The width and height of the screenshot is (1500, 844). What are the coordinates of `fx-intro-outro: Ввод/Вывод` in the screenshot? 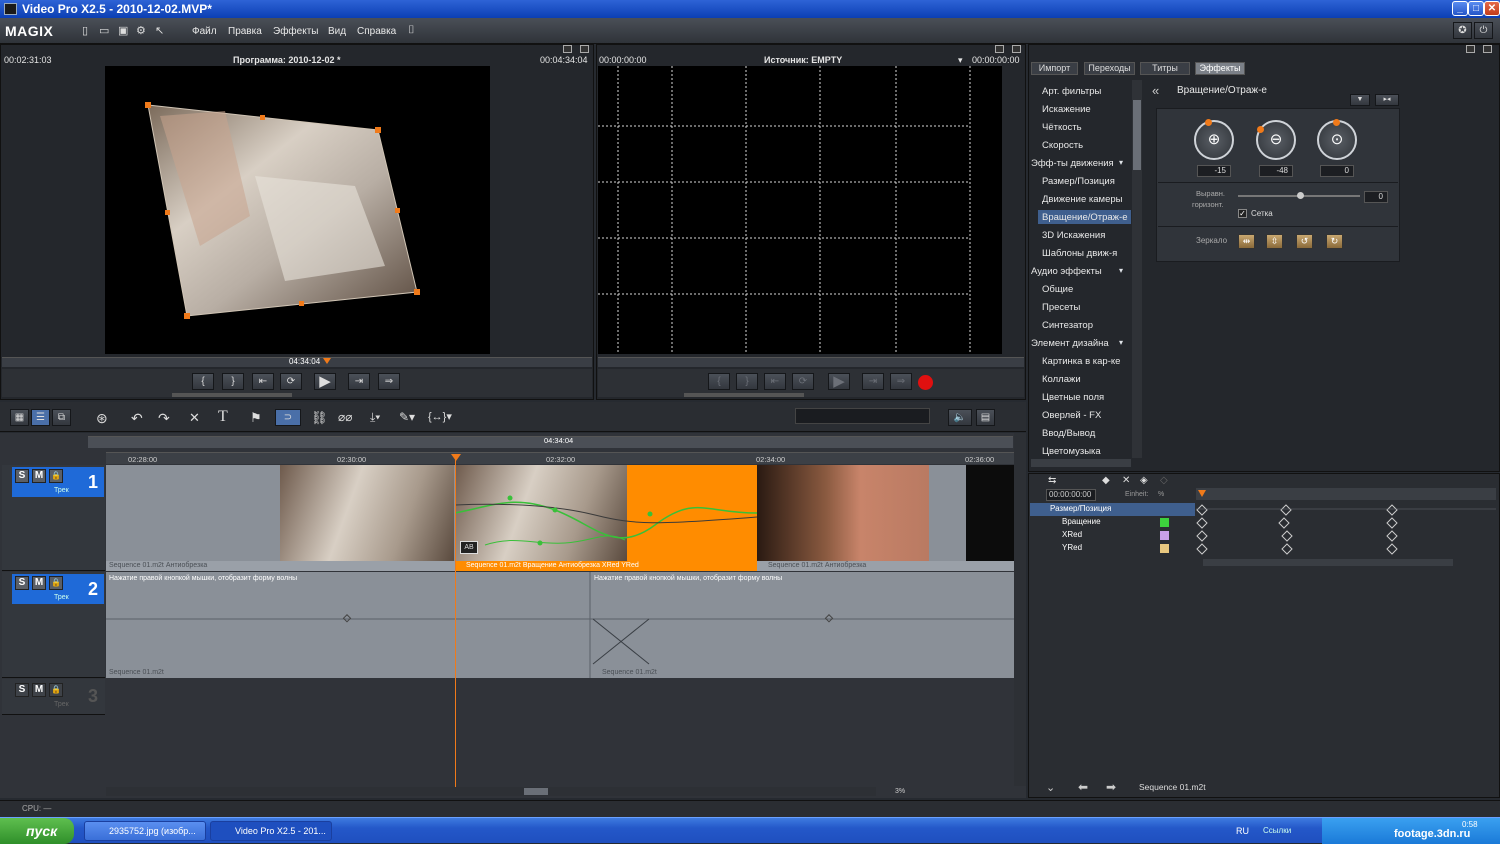 It's located at (1068, 433).